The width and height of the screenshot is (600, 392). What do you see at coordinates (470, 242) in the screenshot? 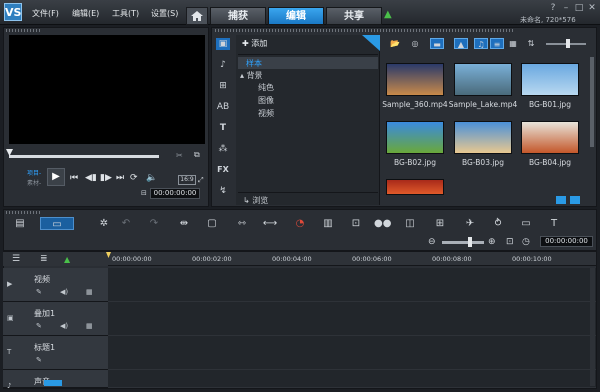
I see `zoom-knob` at bounding box center [470, 242].